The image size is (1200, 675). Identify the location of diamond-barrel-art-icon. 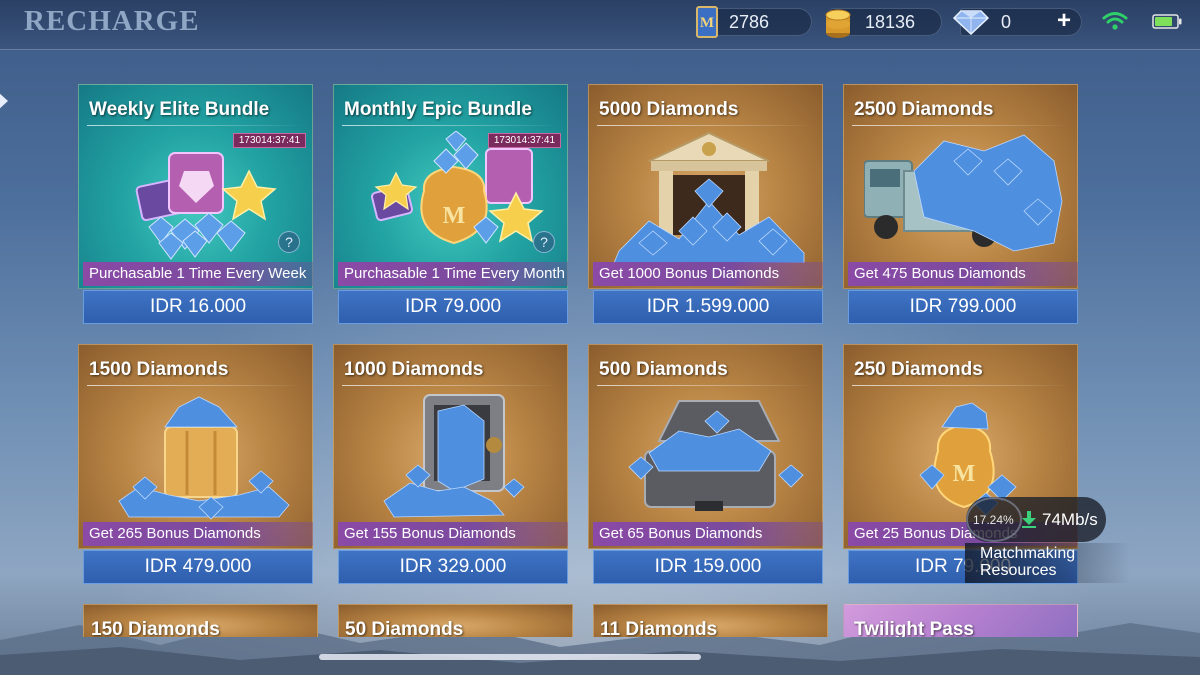
(204, 458).